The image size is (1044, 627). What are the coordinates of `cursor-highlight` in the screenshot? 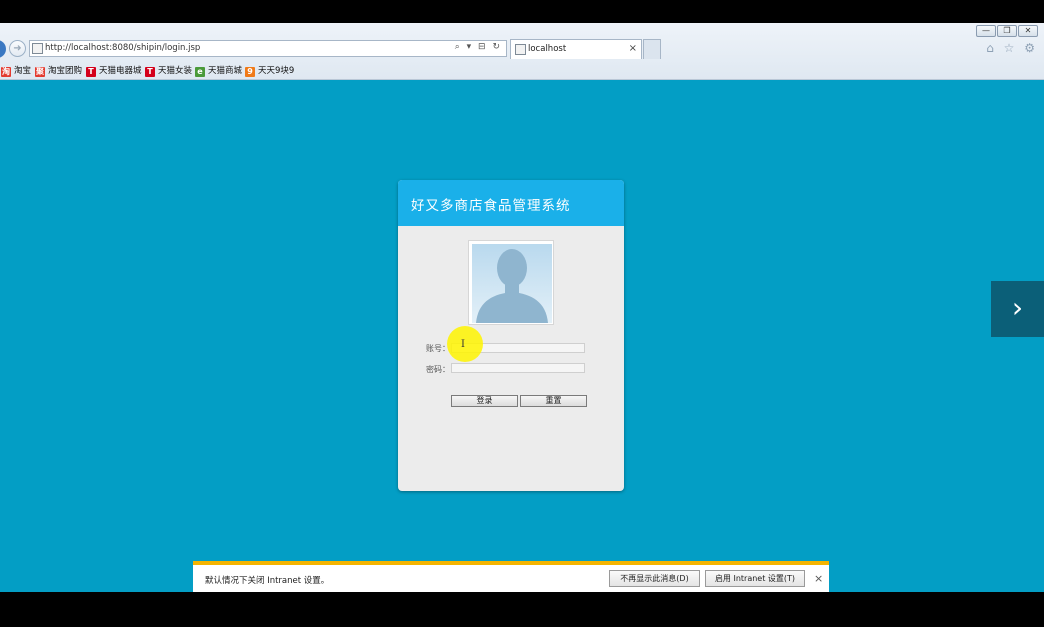 It's located at (465, 344).